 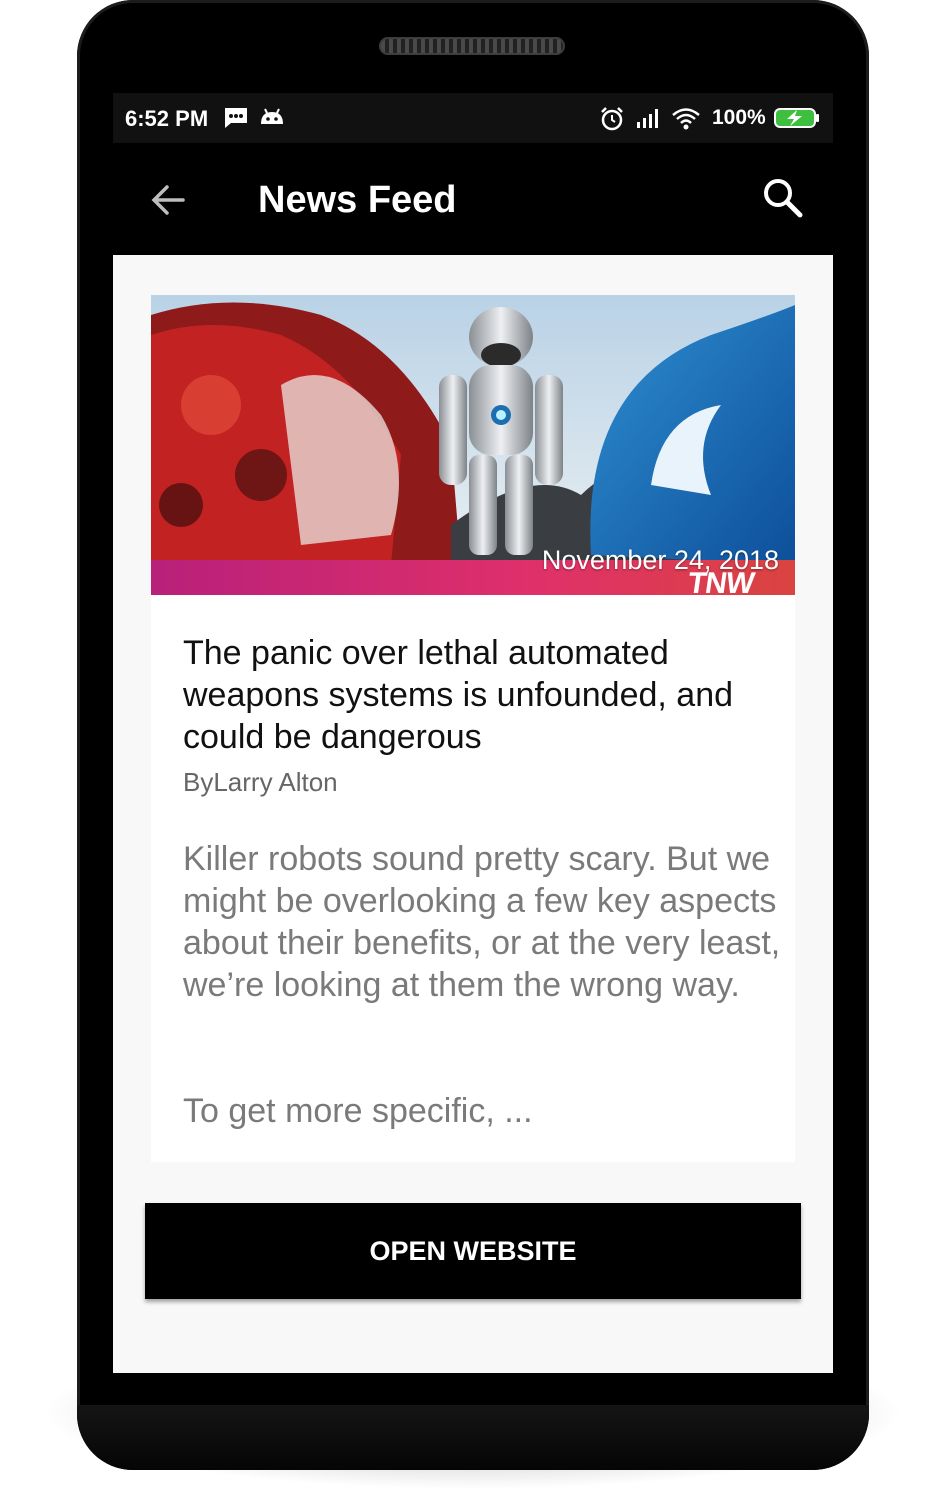 What do you see at coordinates (473, 118) in the screenshot?
I see `status-bar: 6:52 PM 100%` at bounding box center [473, 118].